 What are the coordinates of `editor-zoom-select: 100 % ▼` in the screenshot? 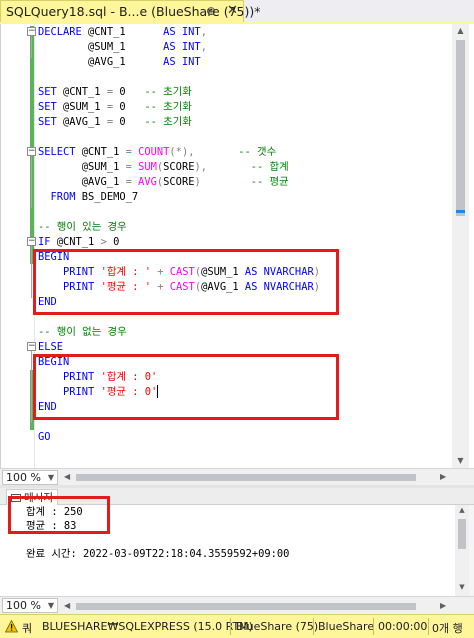 It's located at (30, 477).